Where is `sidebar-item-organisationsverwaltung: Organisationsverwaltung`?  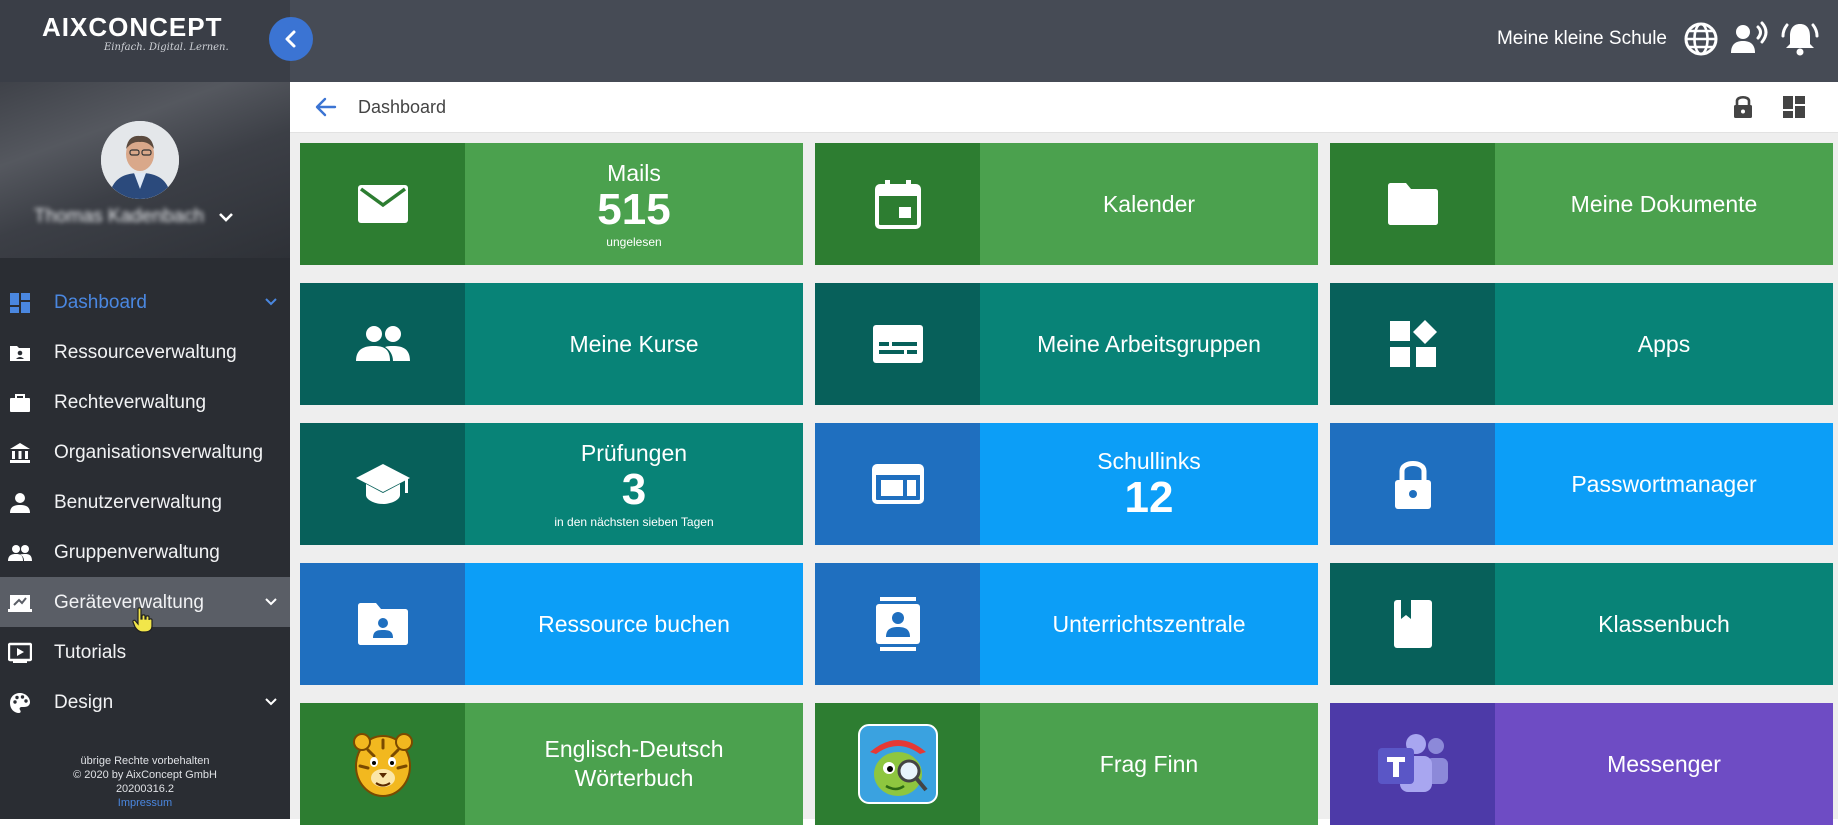
sidebar-item-organisationsverwaltung: Organisationsverwaltung is located at coordinates (145, 452).